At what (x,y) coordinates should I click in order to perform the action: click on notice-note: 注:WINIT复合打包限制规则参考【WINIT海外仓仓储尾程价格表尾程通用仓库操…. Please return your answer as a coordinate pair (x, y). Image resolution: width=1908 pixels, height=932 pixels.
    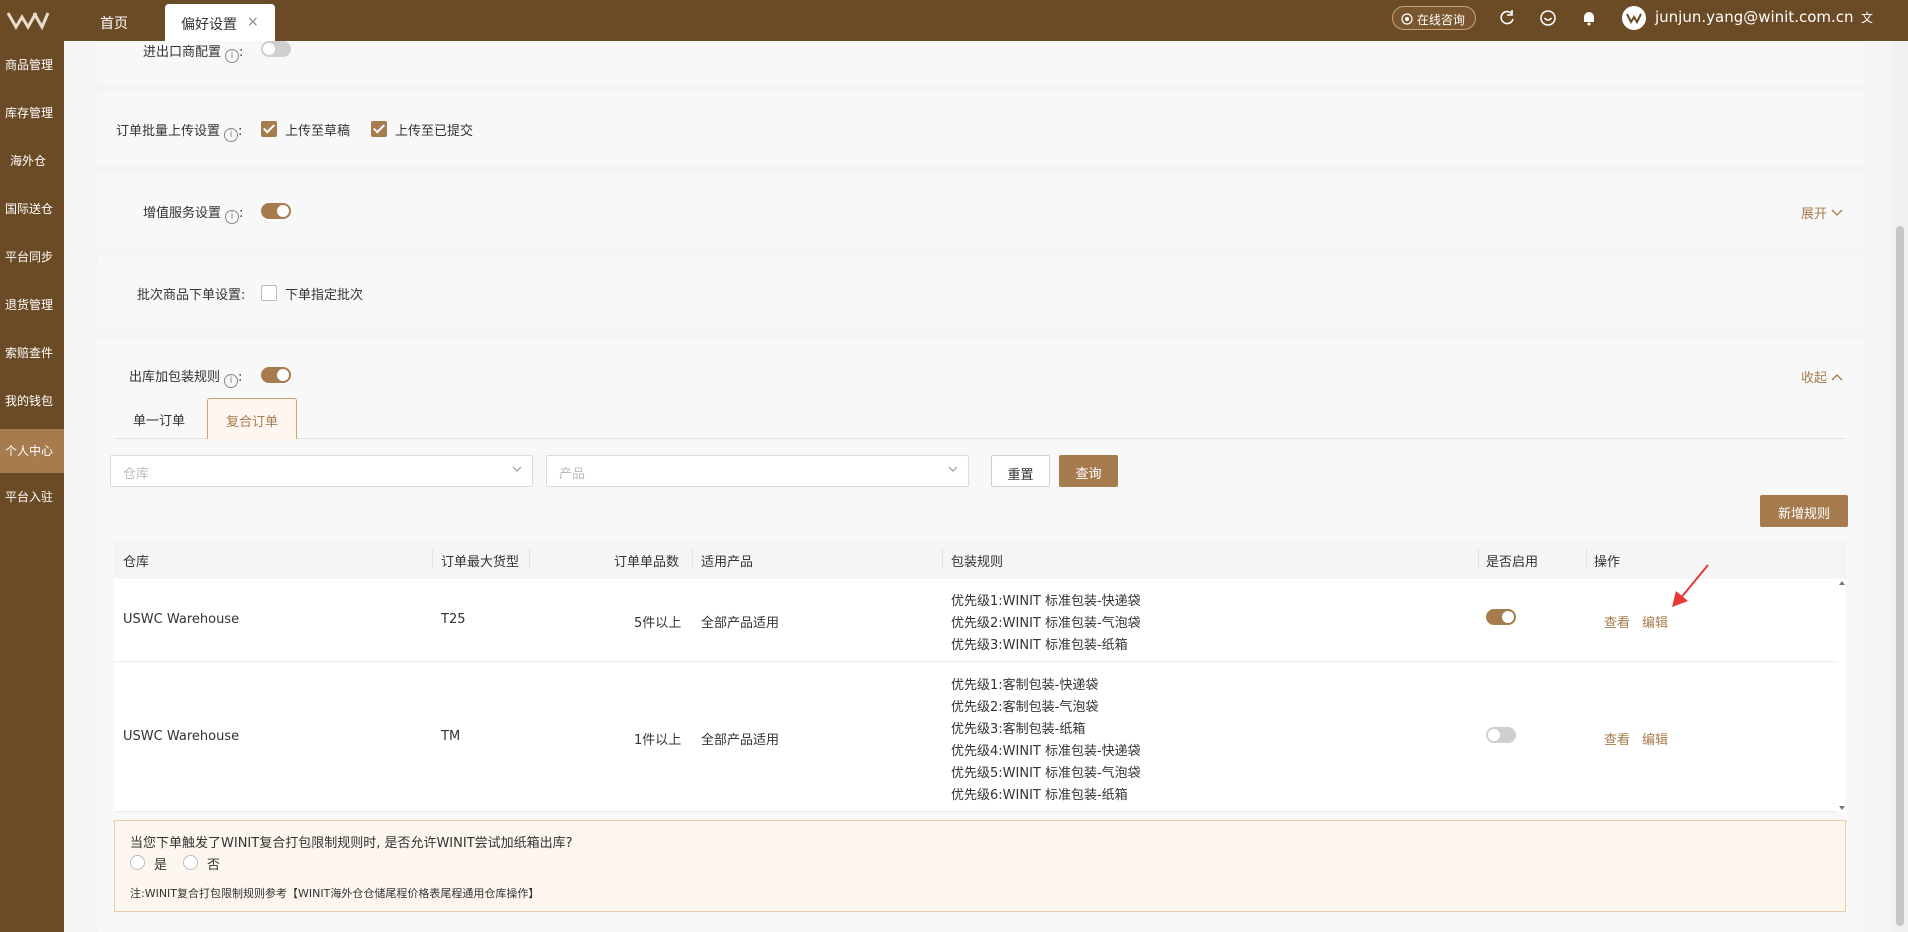
    Looking at the image, I should click on (334, 893).